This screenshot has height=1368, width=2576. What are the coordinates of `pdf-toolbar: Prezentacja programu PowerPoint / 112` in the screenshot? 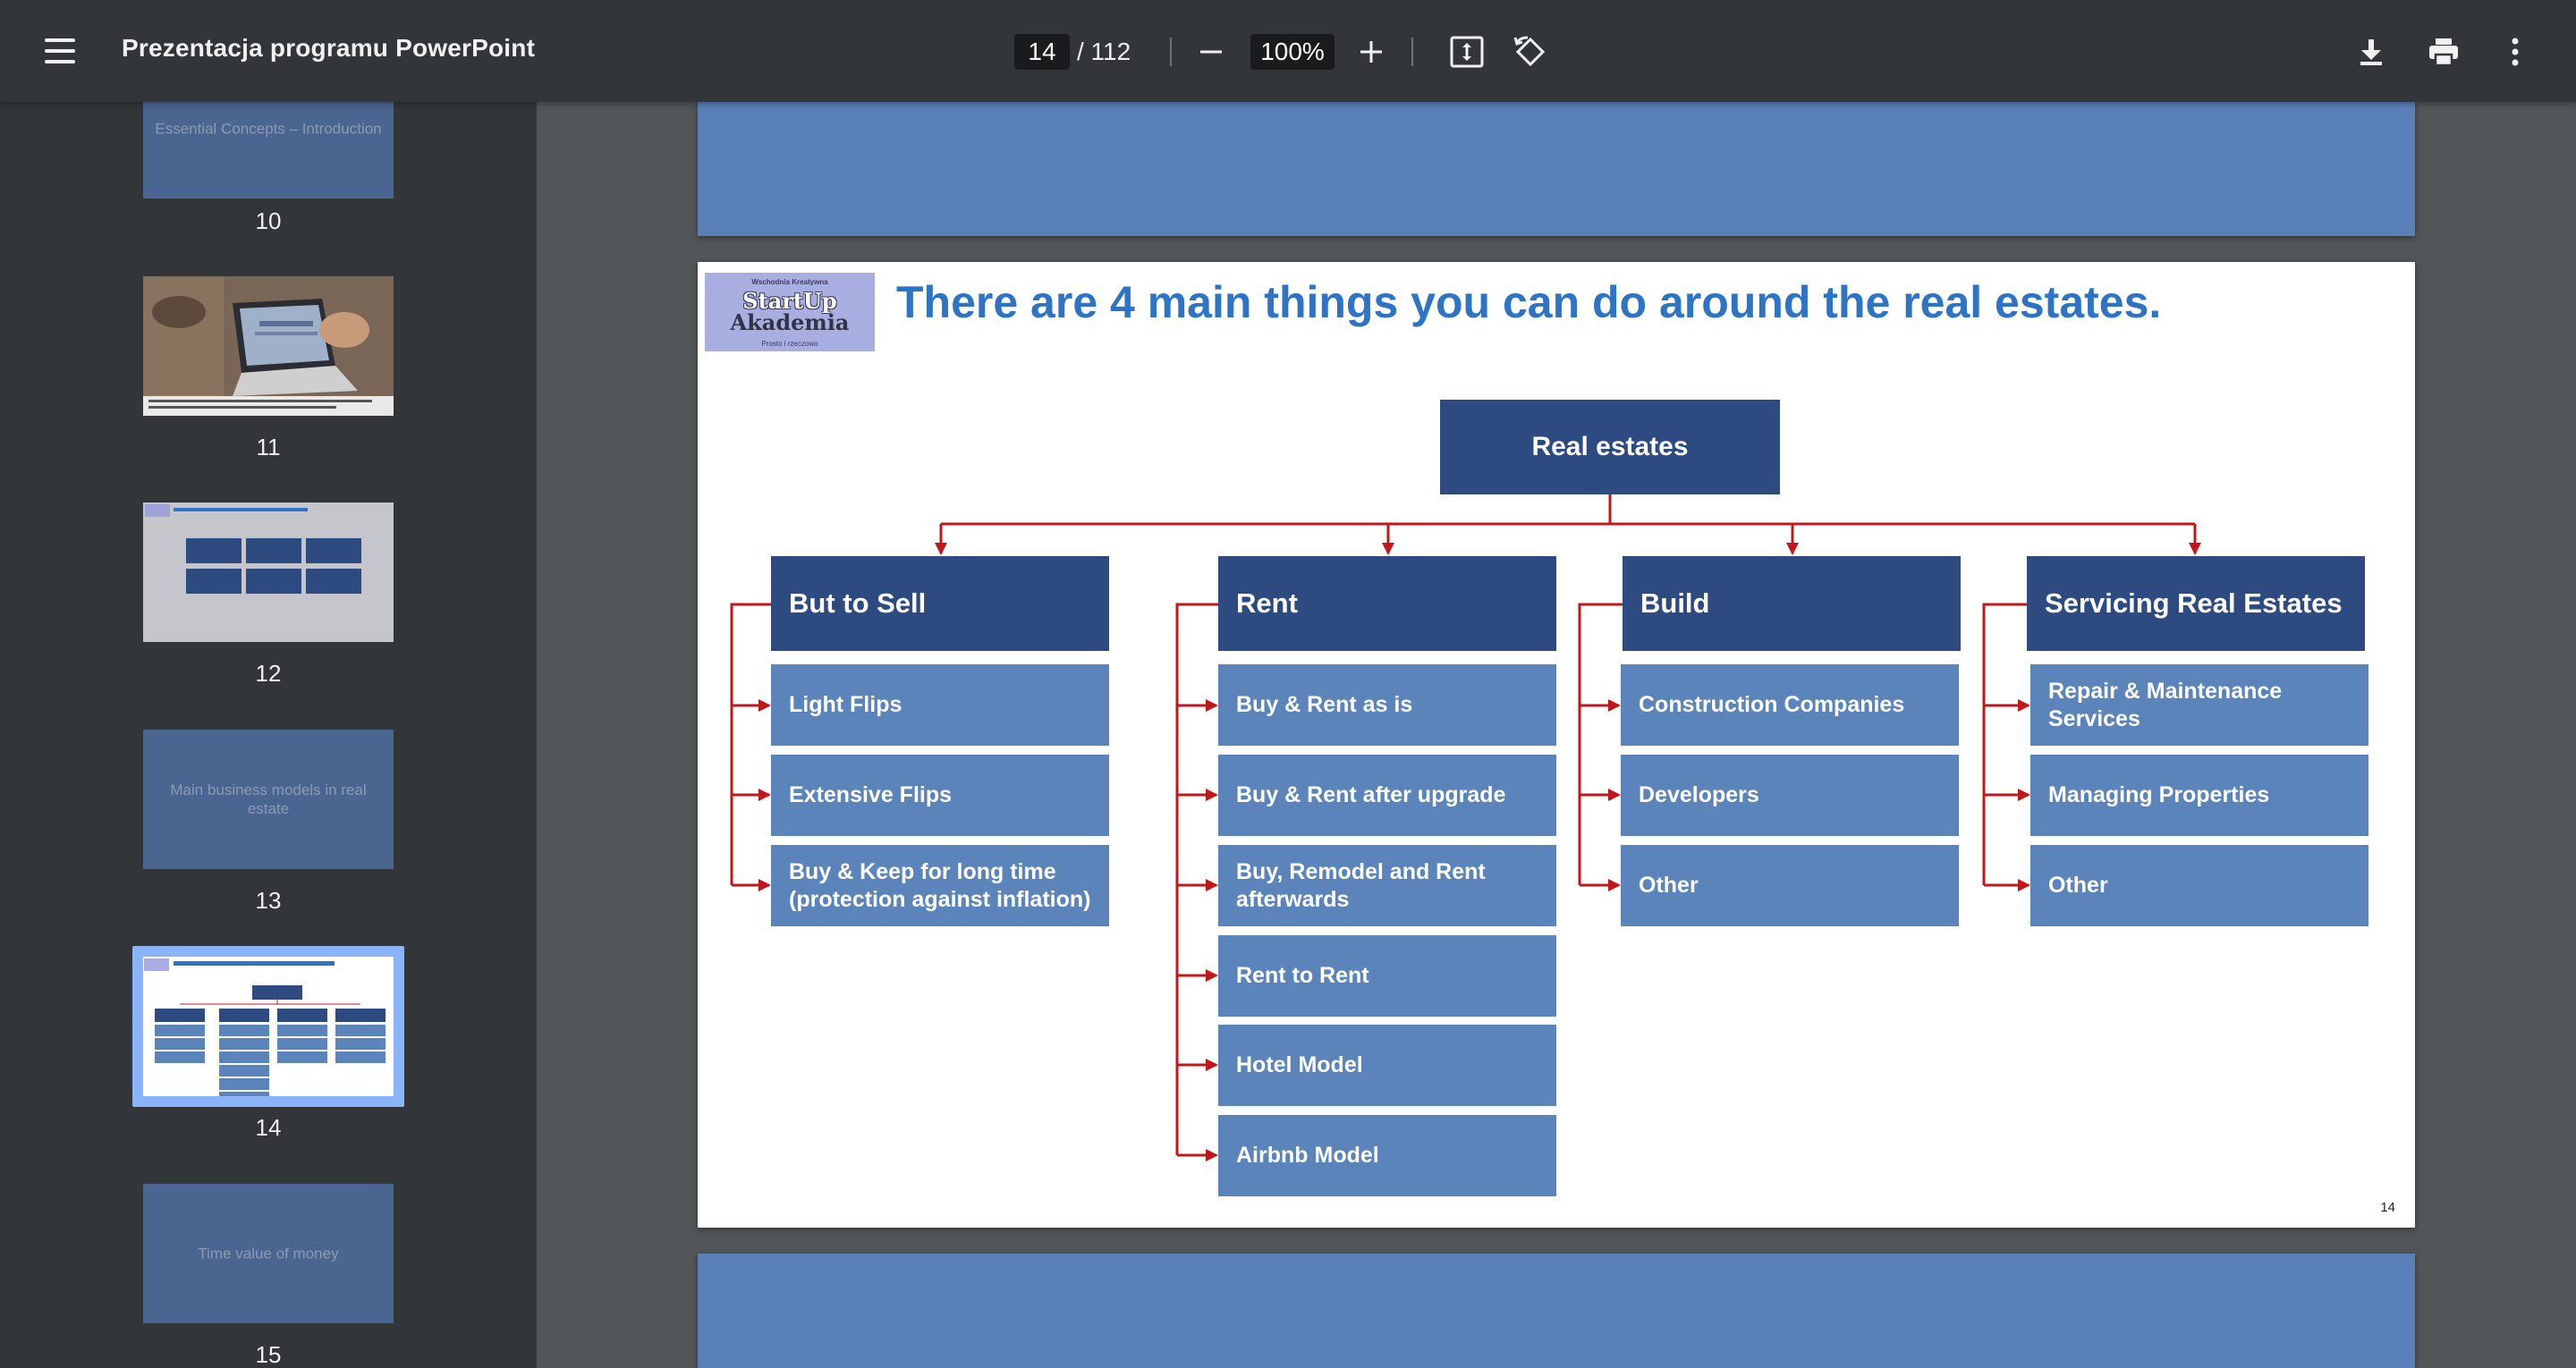 It's located at (1288, 51).